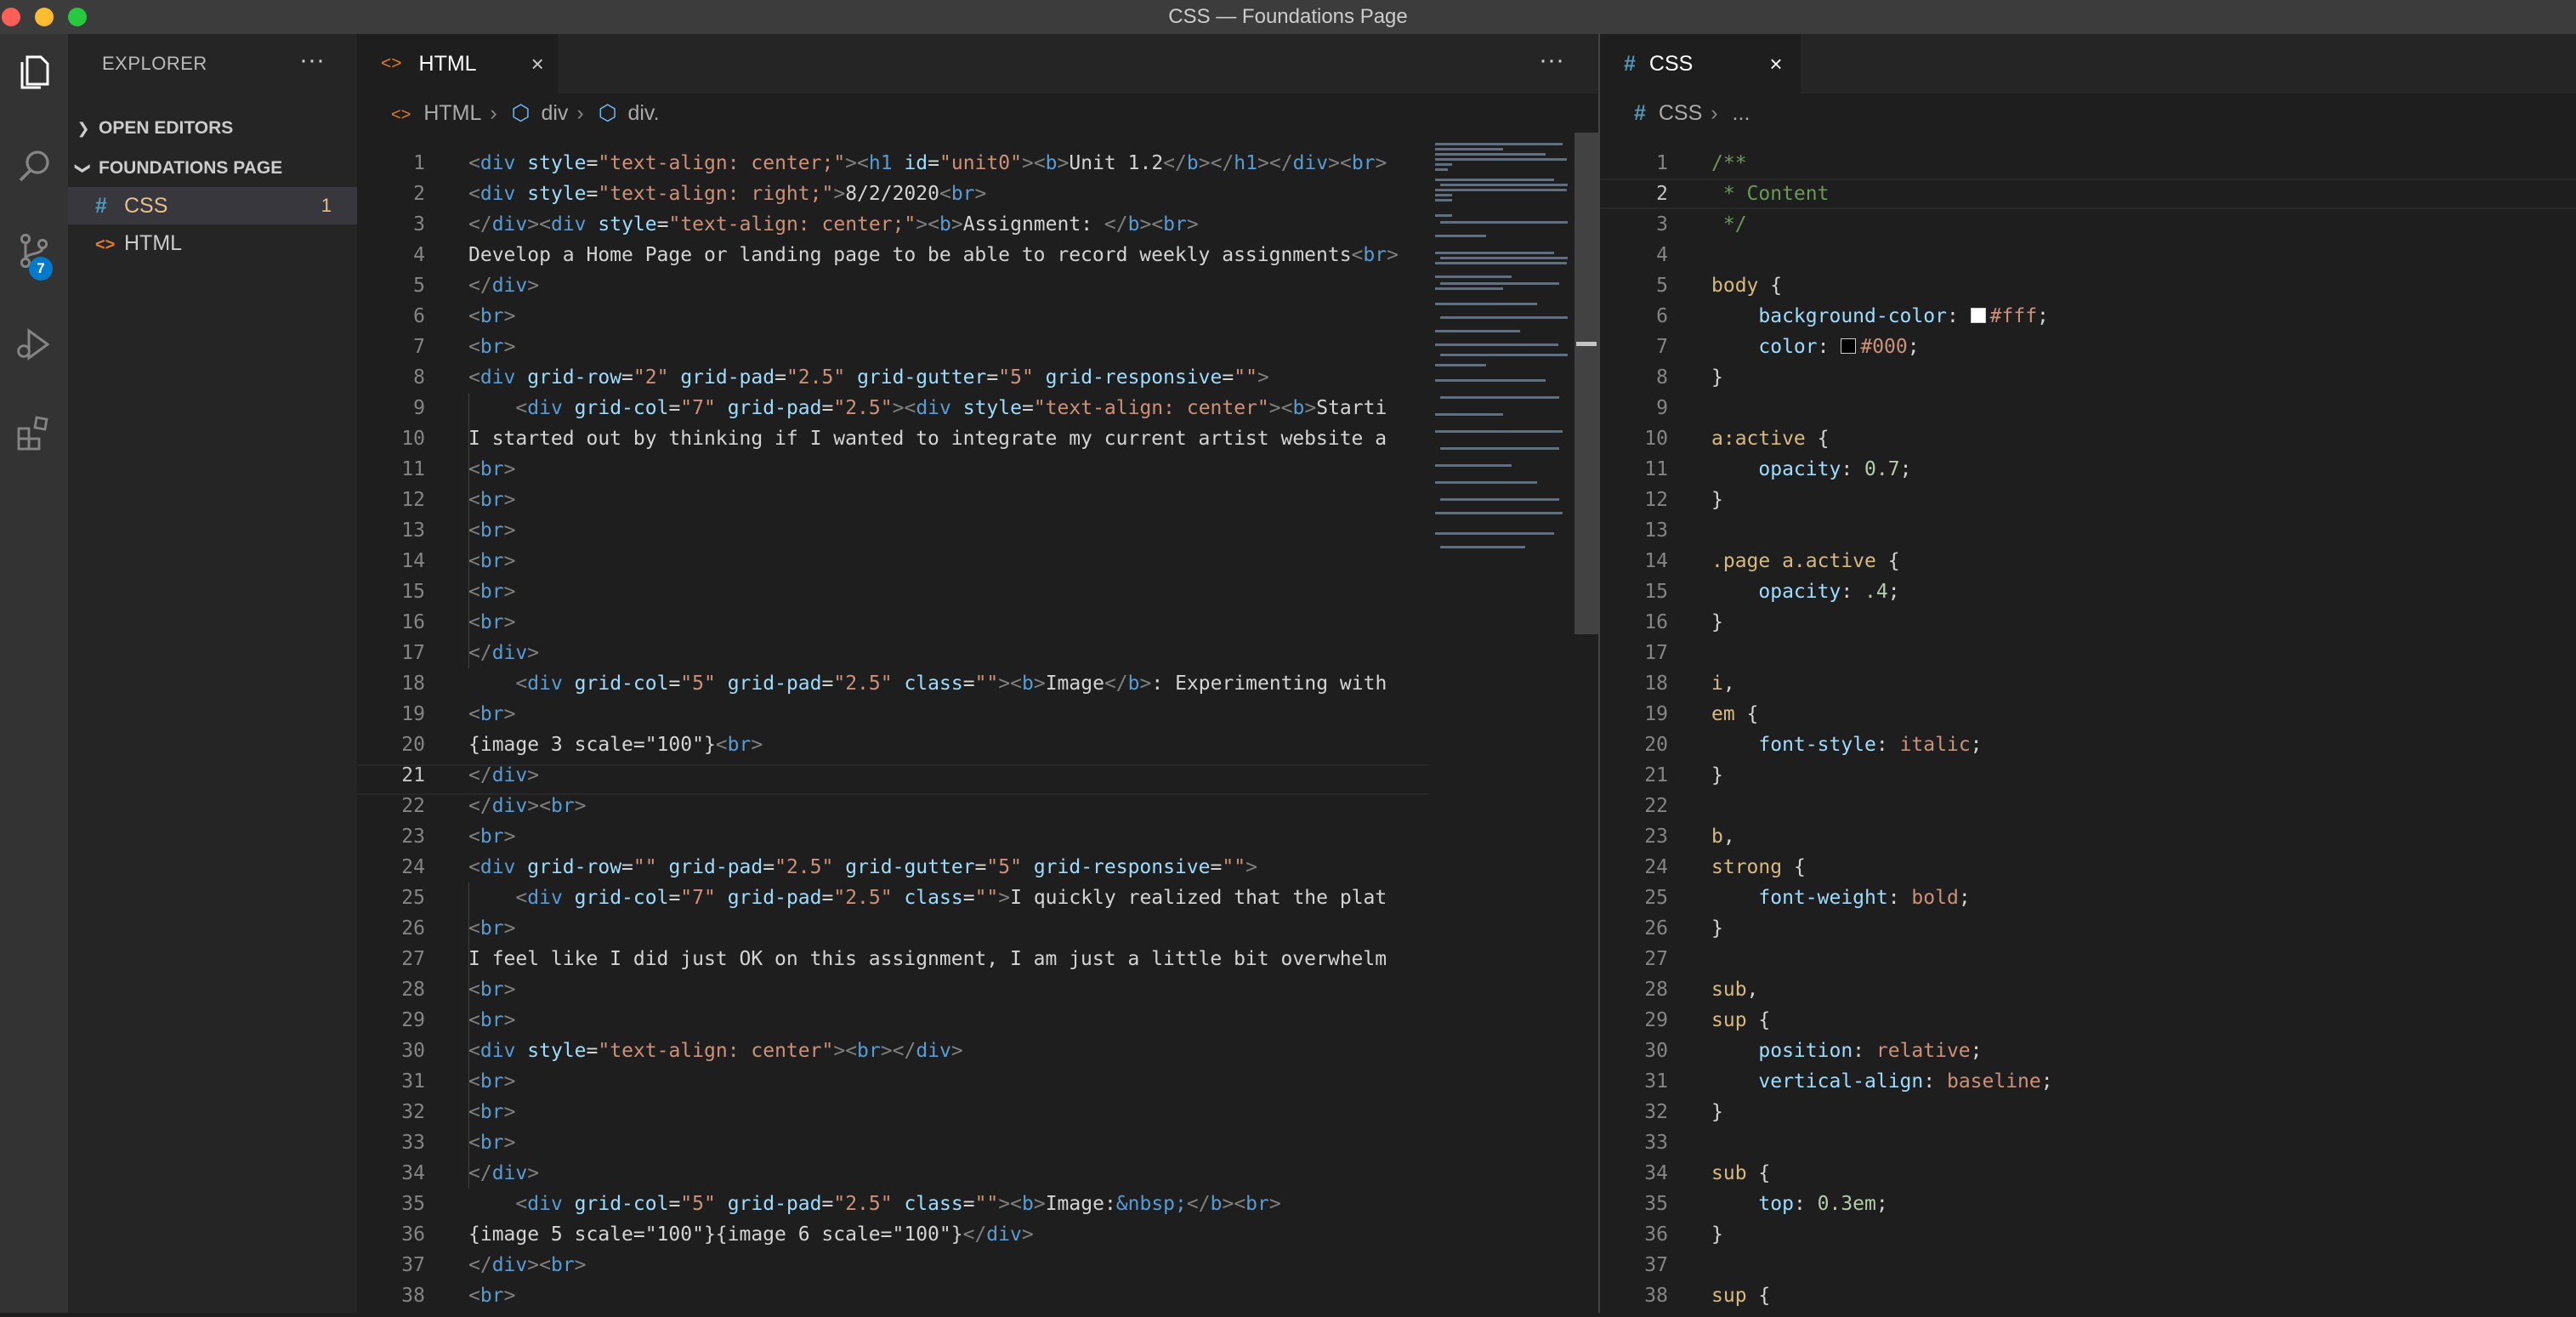 This screenshot has width=2576, height=1317. What do you see at coordinates (458, 64) in the screenshot?
I see `tab-html: <> HTML ×` at bounding box center [458, 64].